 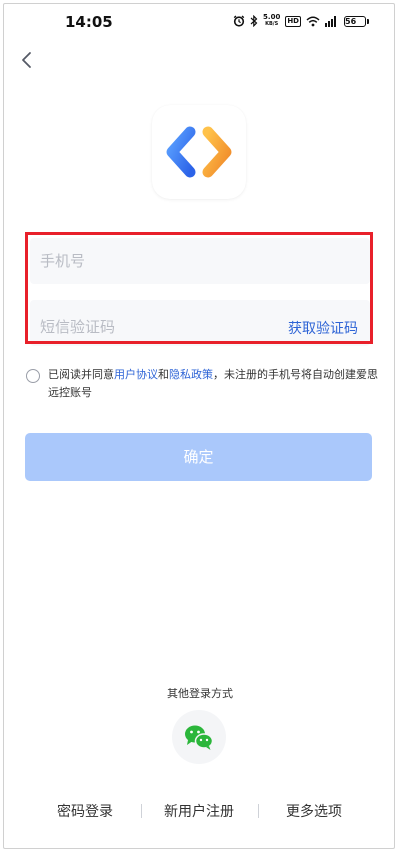 What do you see at coordinates (332, 21) in the screenshot?
I see `signal-icon` at bounding box center [332, 21].